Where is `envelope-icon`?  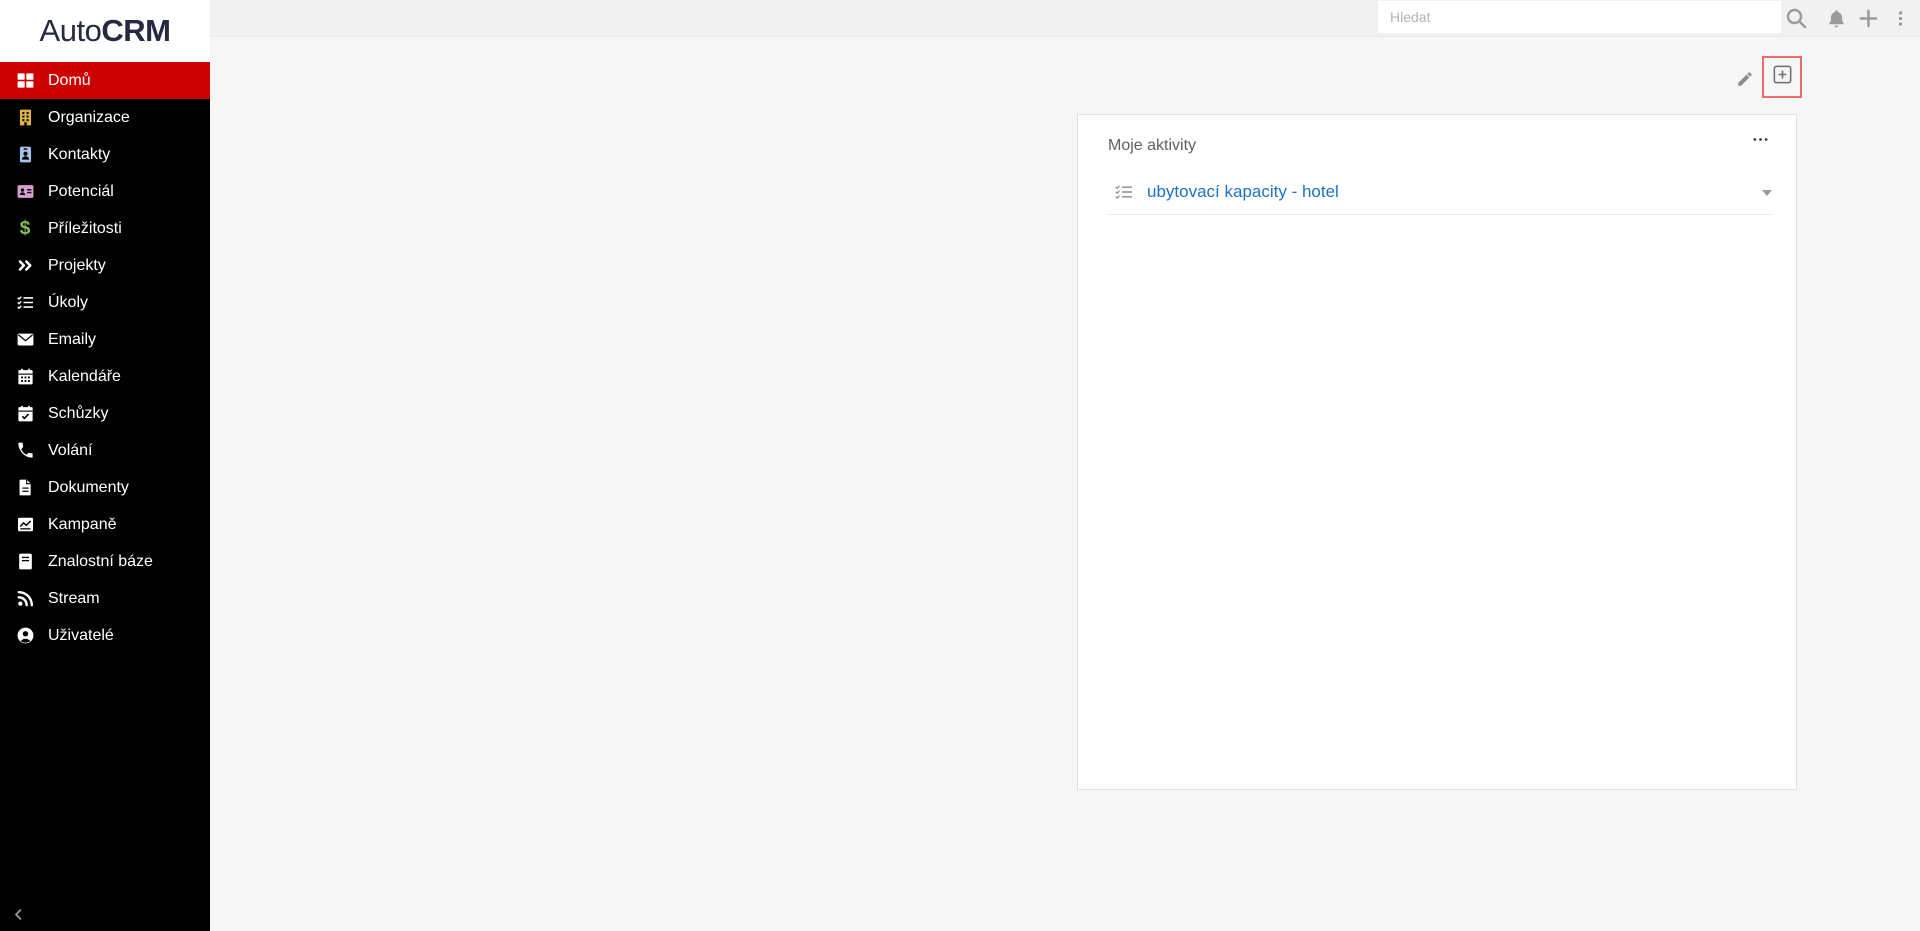 envelope-icon is located at coordinates (25, 340).